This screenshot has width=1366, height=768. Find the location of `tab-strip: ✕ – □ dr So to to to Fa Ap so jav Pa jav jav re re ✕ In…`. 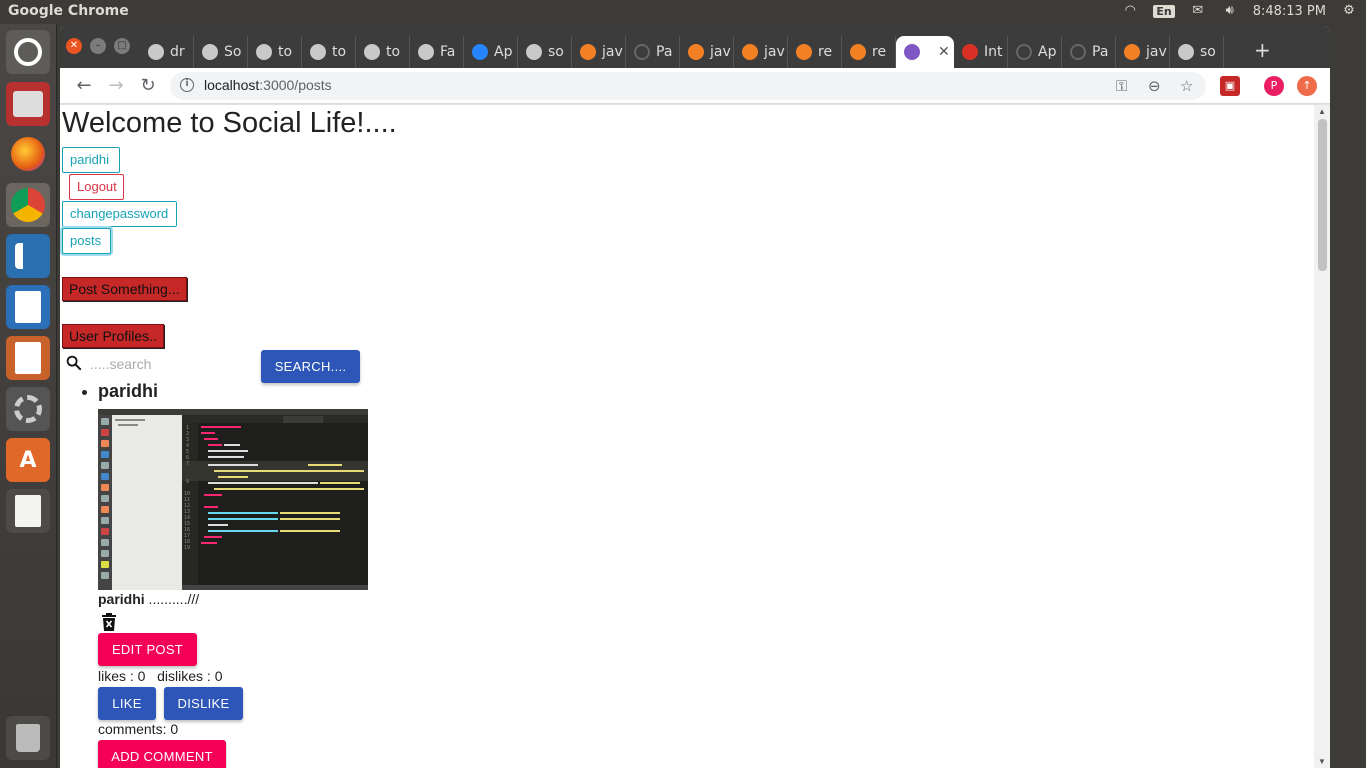

tab-strip: ✕ – □ dr So to to to Fa Ap so jav Pa jav jav re re ✕ In… is located at coordinates (695, 47).